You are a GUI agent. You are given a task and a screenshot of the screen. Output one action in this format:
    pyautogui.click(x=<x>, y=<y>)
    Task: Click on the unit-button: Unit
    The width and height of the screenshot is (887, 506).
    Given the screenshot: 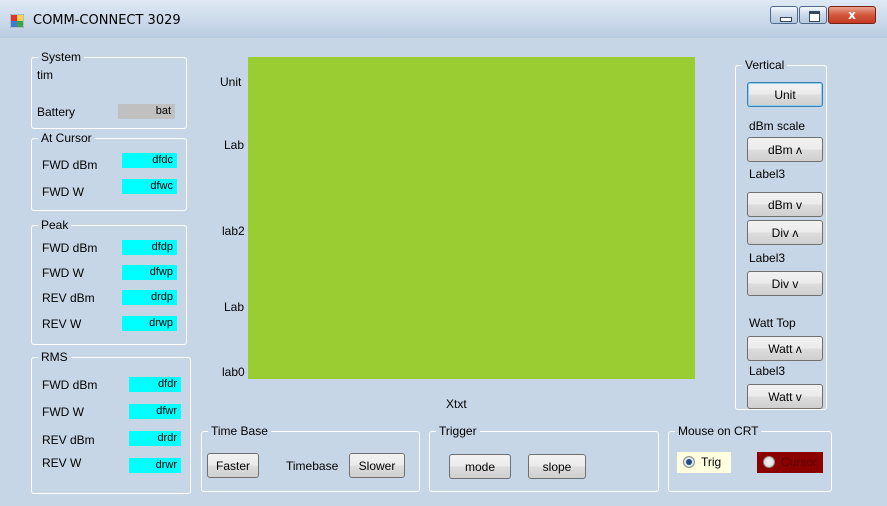 What is the action you would take?
    pyautogui.click(x=785, y=94)
    